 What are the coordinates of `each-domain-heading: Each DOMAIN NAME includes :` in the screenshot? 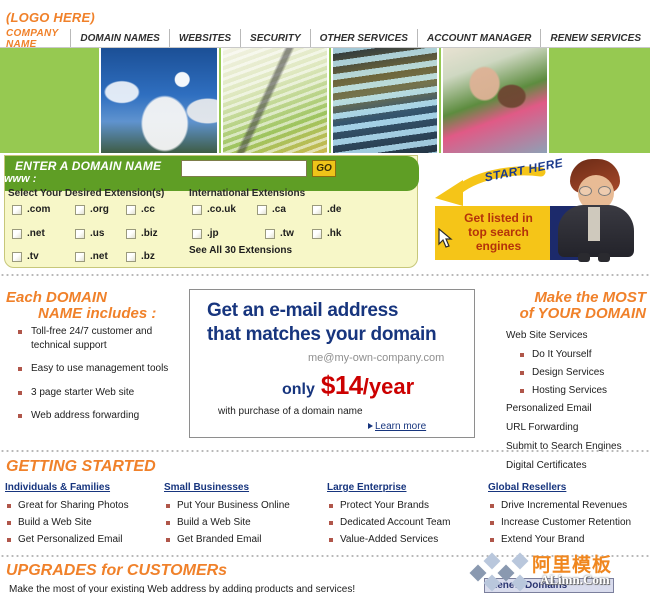 It's located at (81, 306).